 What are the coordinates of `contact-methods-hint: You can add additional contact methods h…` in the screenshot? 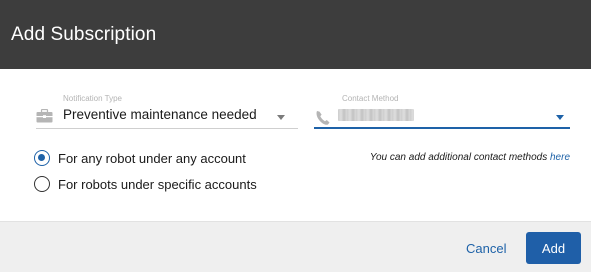 It's located at (470, 157).